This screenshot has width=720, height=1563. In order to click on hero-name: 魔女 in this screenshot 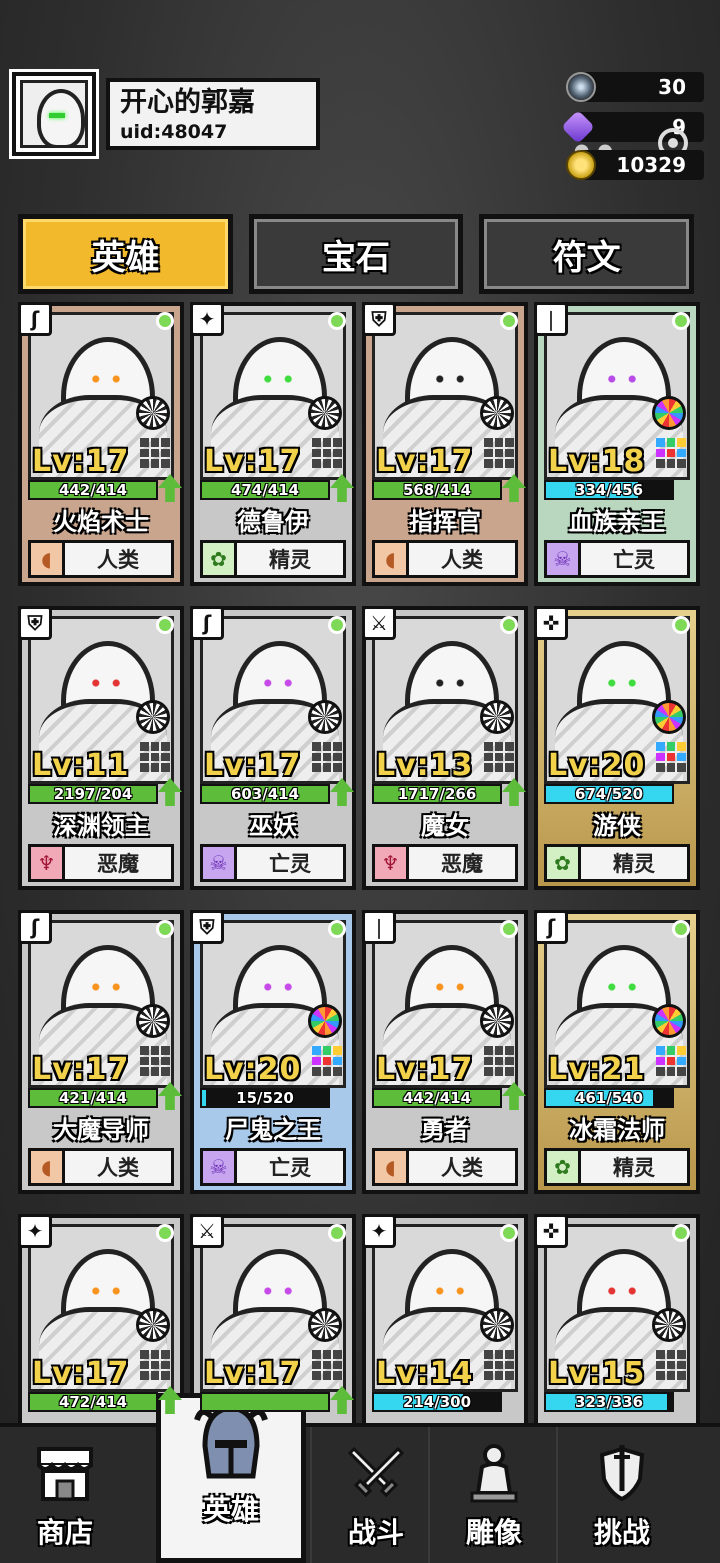, I will do `click(445, 826)`.